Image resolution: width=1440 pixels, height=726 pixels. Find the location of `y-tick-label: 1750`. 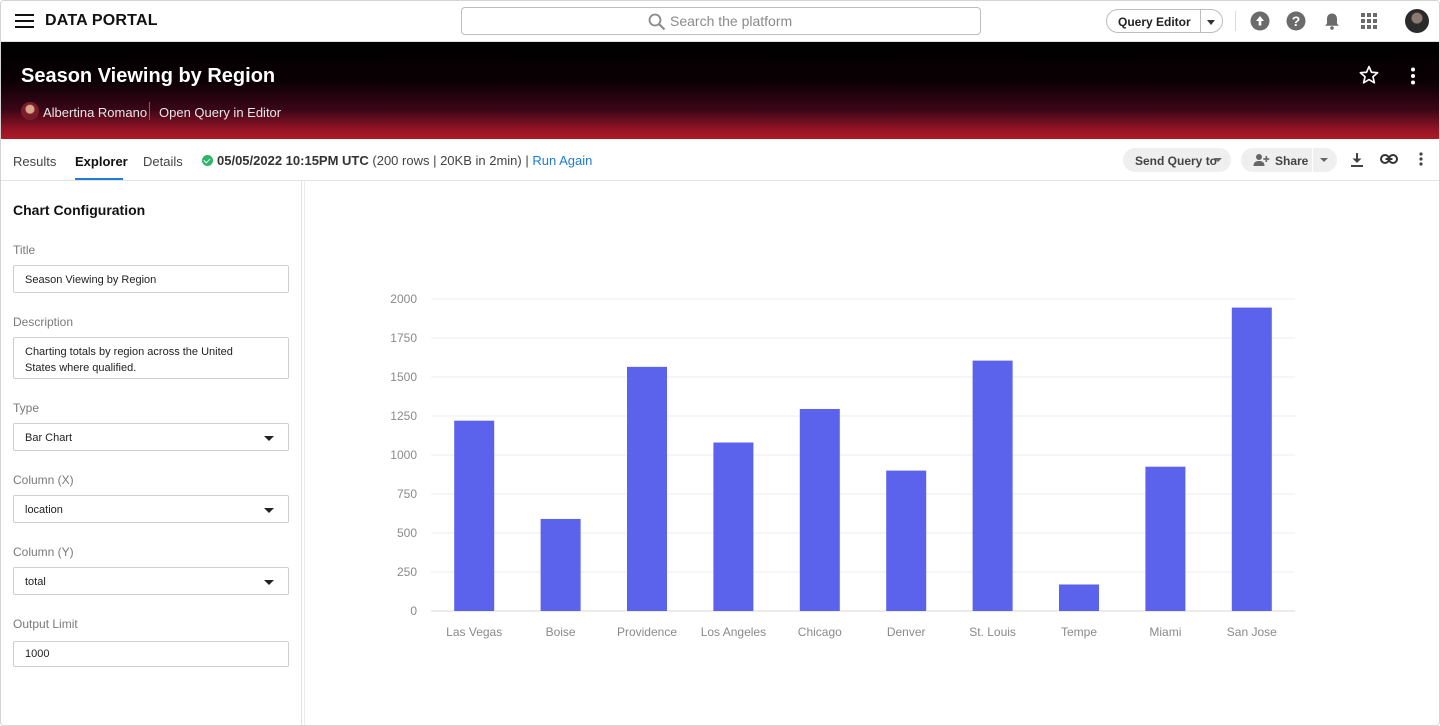

y-tick-label: 1750 is located at coordinates (403, 338).